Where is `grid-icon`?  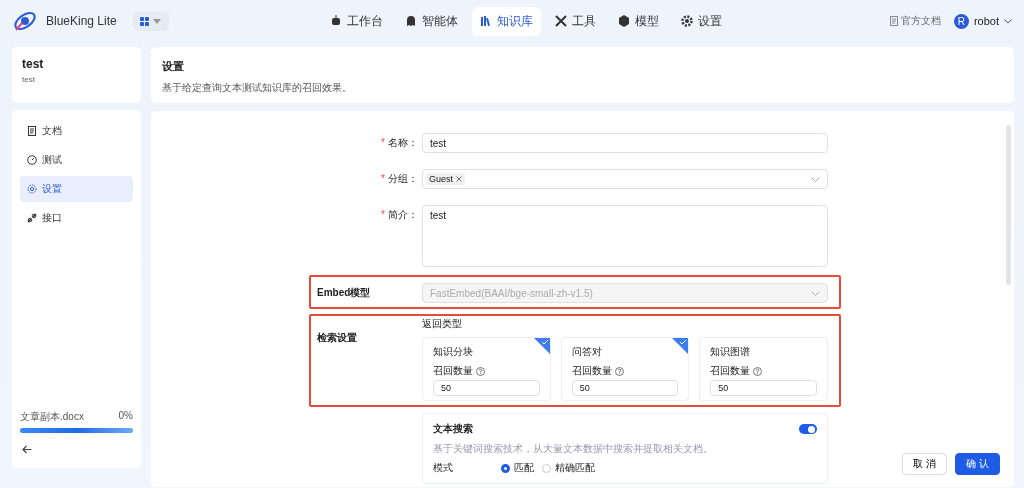
grid-icon is located at coordinates (145, 21).